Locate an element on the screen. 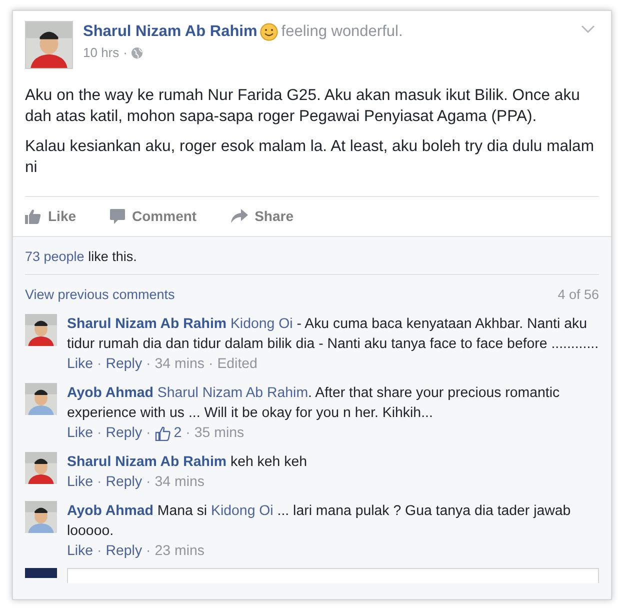 The image size is (620, 608). globe-icon is located at coordinates (137, 52).